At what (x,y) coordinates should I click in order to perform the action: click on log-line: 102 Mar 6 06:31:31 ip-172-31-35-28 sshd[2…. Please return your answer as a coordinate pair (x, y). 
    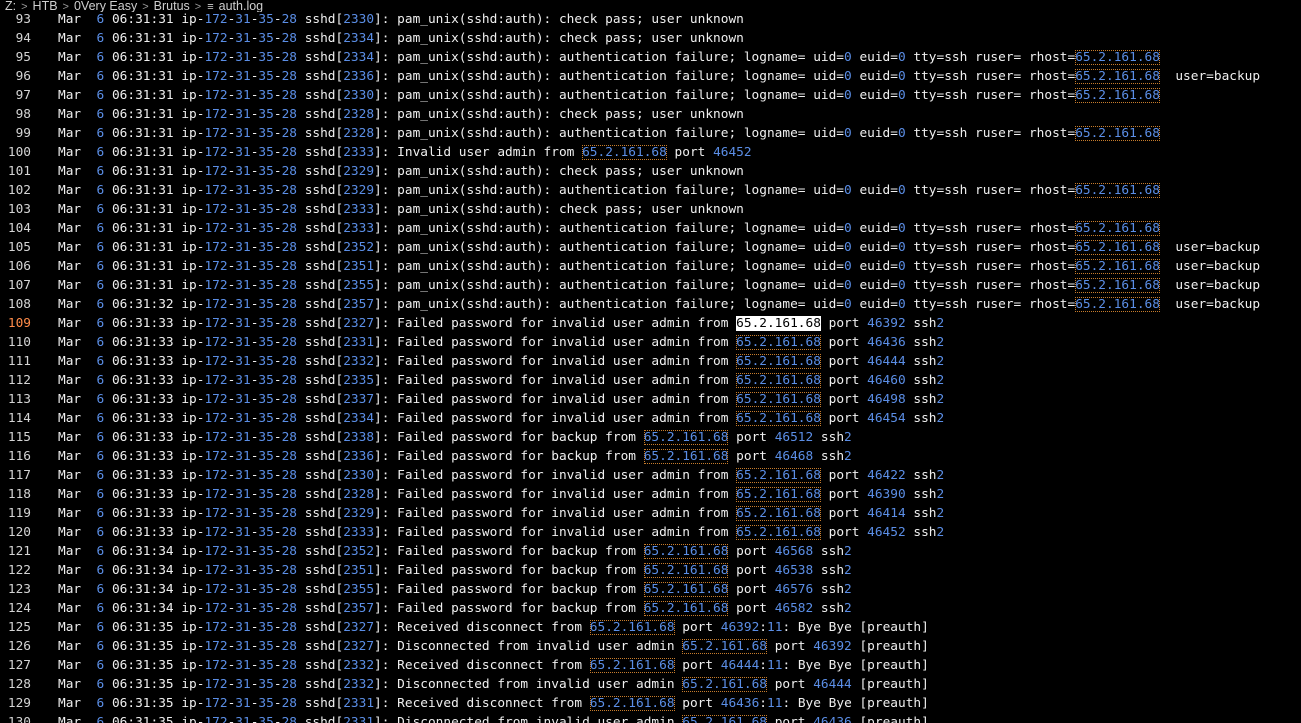
    Looking at the image, I should click on (650, 190).